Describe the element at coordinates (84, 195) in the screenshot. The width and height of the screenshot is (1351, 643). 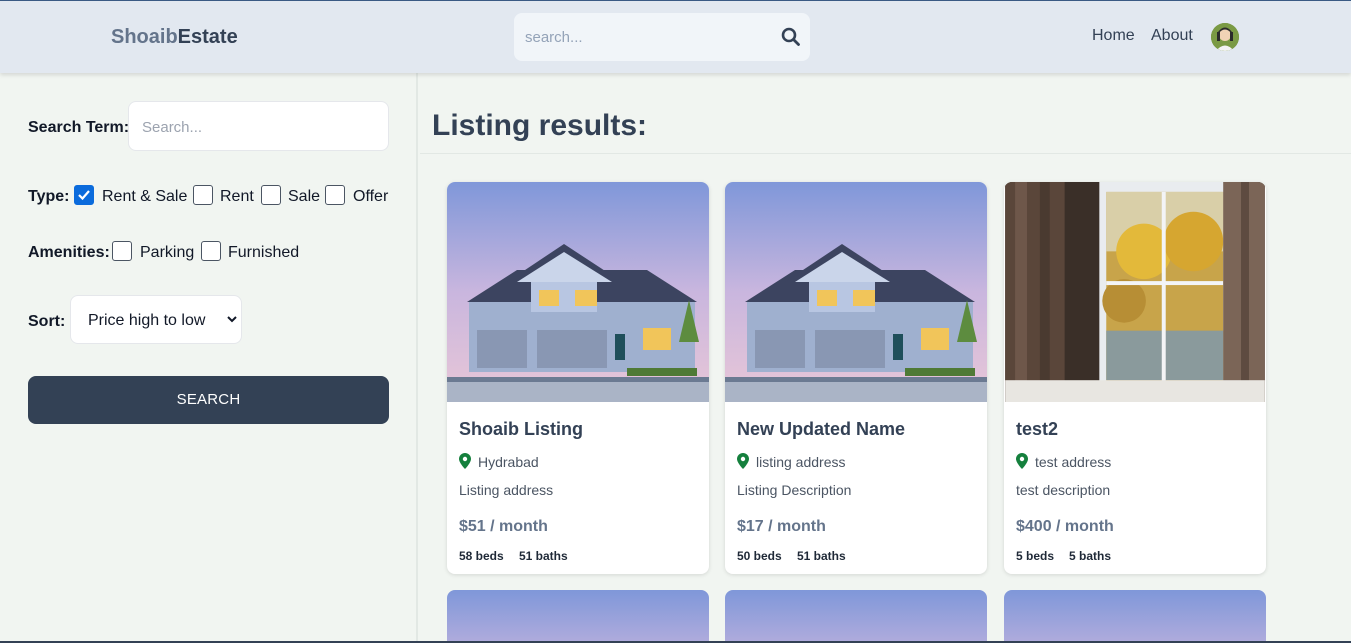
I see `checkbox-rent-and-sale` at that location.